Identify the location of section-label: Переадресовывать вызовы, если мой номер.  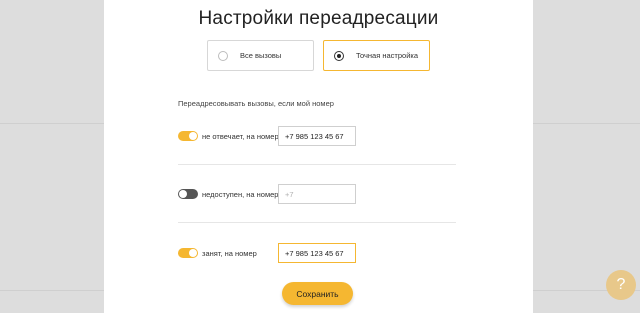
(256, 103).